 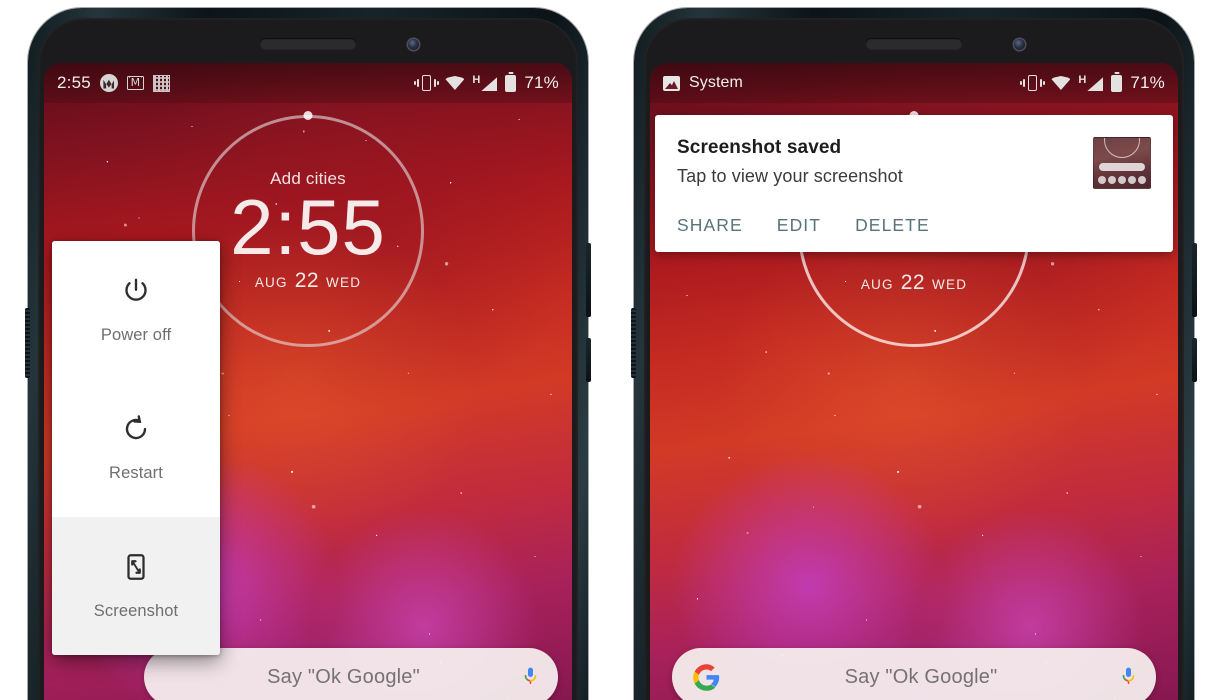 What do you see at coordinates (790, 176) in the screenshot?
I see `notification-body: Tap to view your screenshot` at bounding box center [790, 176].